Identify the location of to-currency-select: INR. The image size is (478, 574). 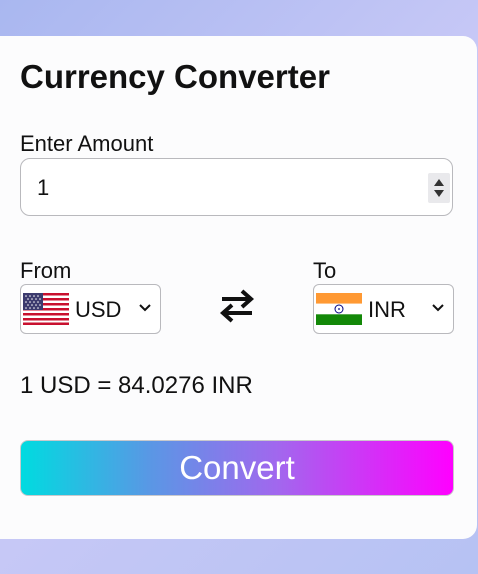
(383, 309).